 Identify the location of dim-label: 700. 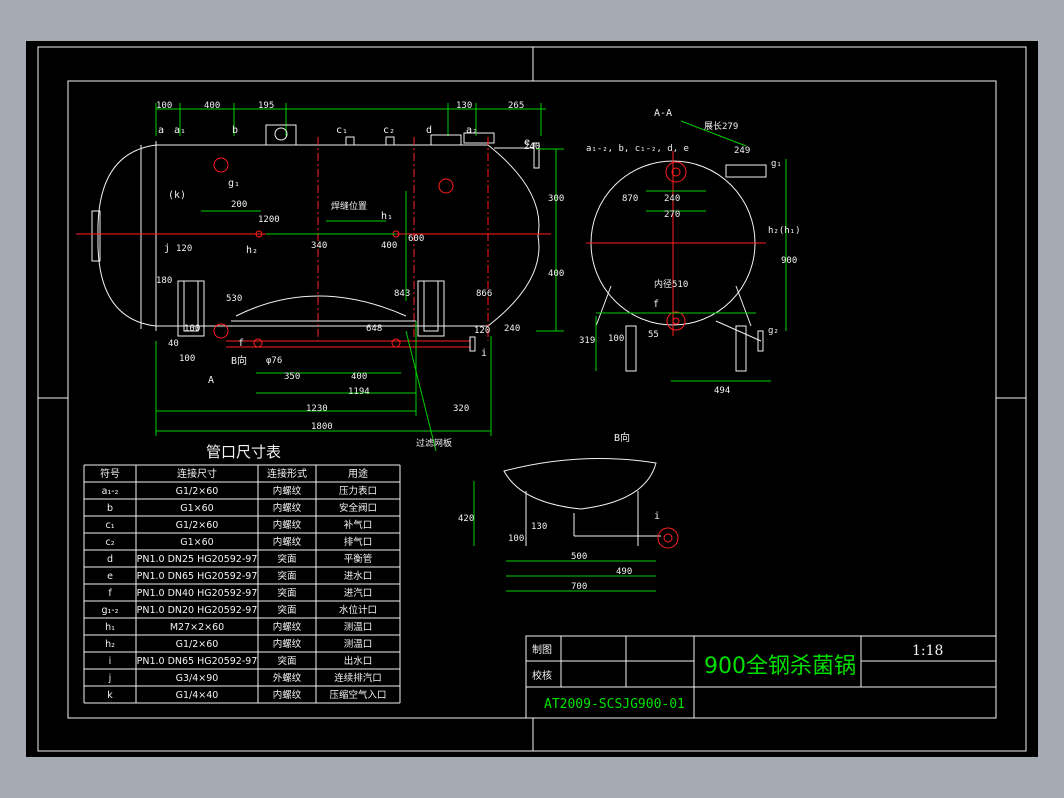
(579, 587).